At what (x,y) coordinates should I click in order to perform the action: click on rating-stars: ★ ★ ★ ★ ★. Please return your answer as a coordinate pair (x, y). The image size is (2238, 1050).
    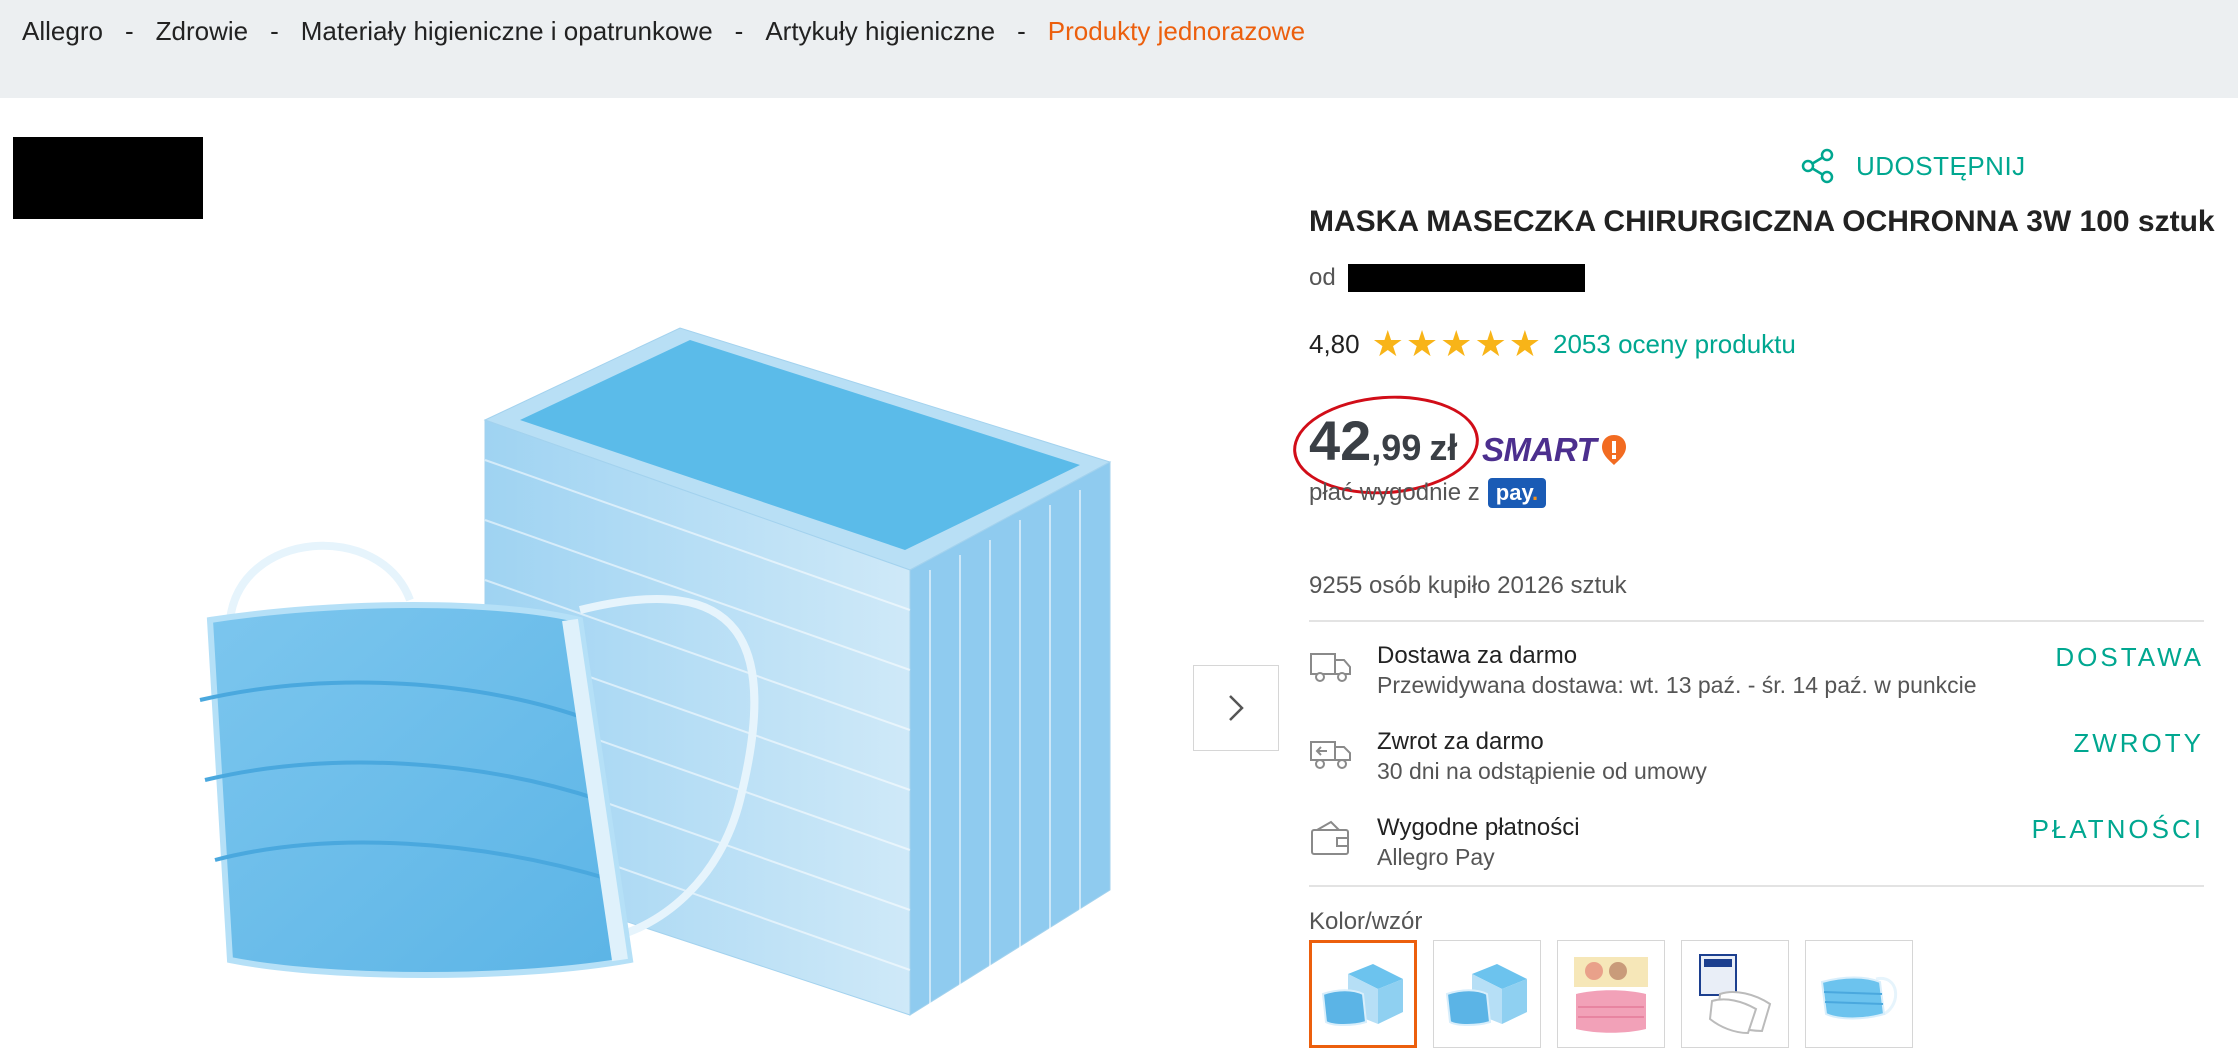
    Looking at the image, I should click on (1457, 343).